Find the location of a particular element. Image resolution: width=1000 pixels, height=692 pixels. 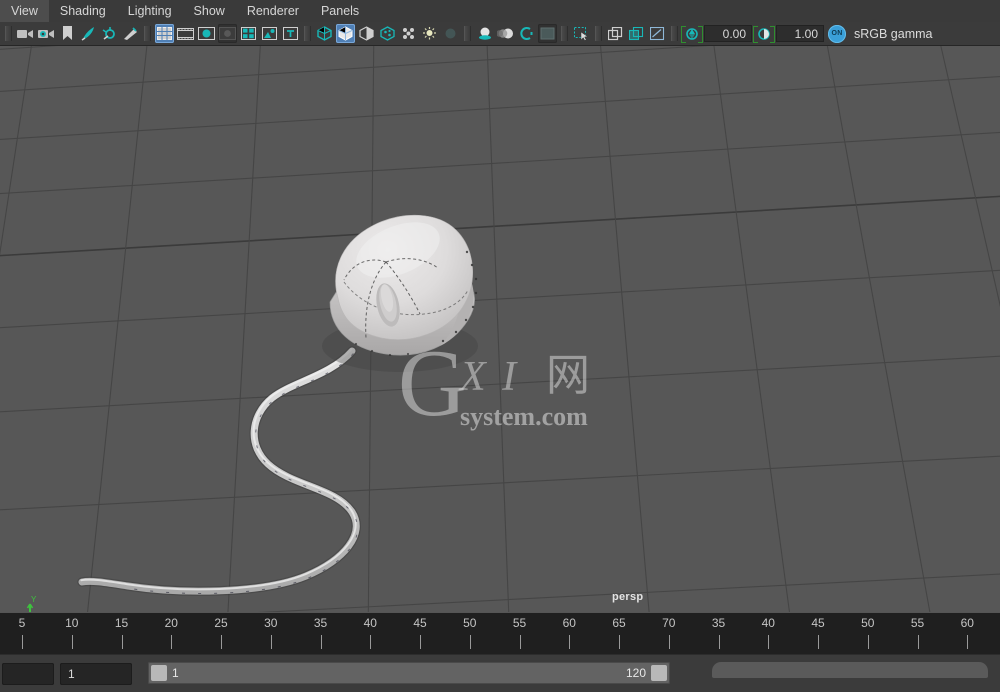

camera-icon is located at coordinates (25, 33).